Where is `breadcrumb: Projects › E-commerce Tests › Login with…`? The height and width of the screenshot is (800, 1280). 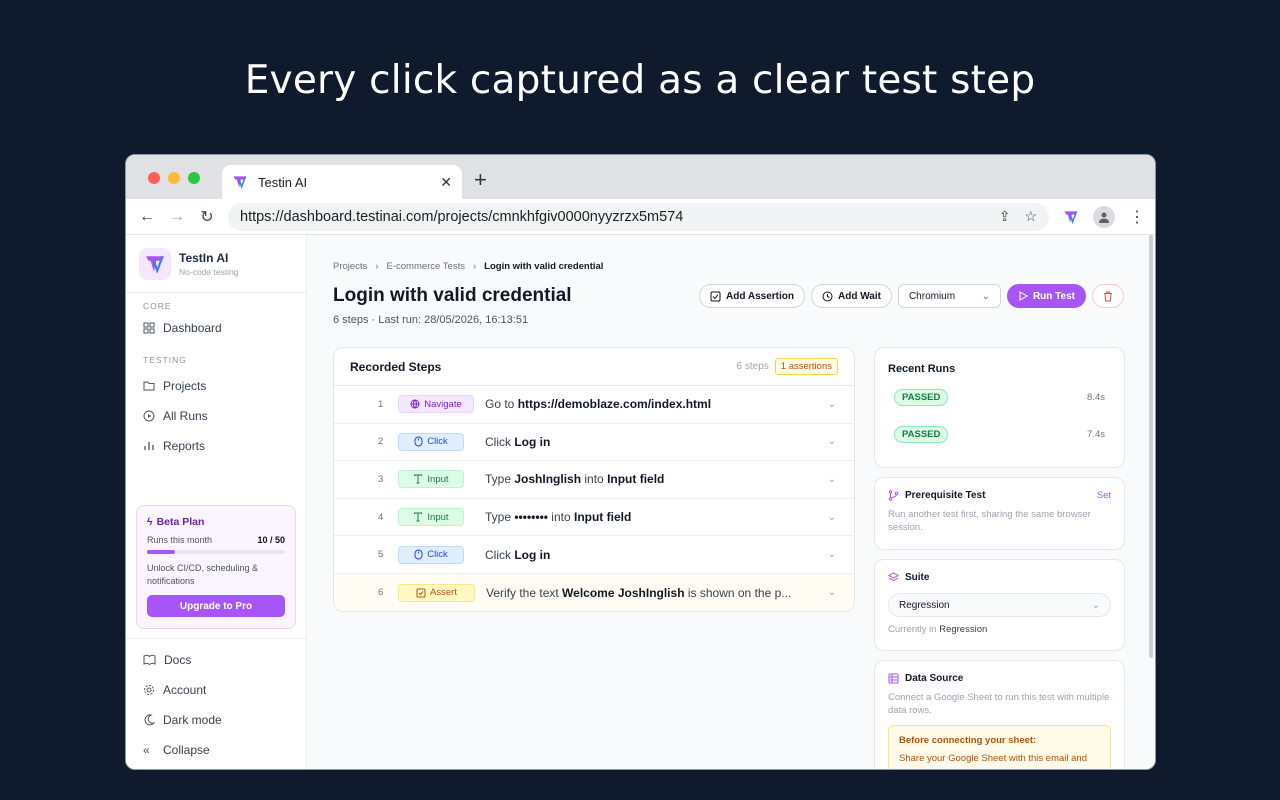 breadcrumb: Projects › E-commerce Tests › Login with… is located at coordinates (468, 266).